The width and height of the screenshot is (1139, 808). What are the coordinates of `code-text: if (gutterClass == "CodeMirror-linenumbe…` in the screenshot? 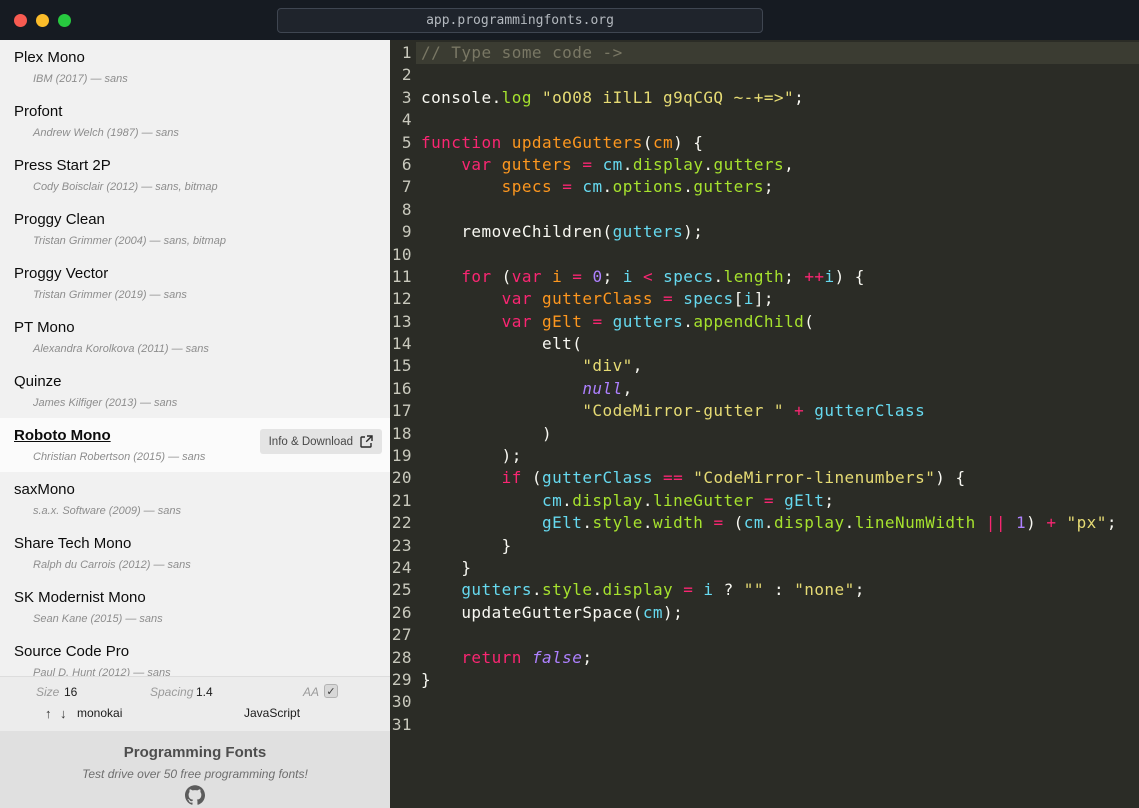 It's located at (777, 478).